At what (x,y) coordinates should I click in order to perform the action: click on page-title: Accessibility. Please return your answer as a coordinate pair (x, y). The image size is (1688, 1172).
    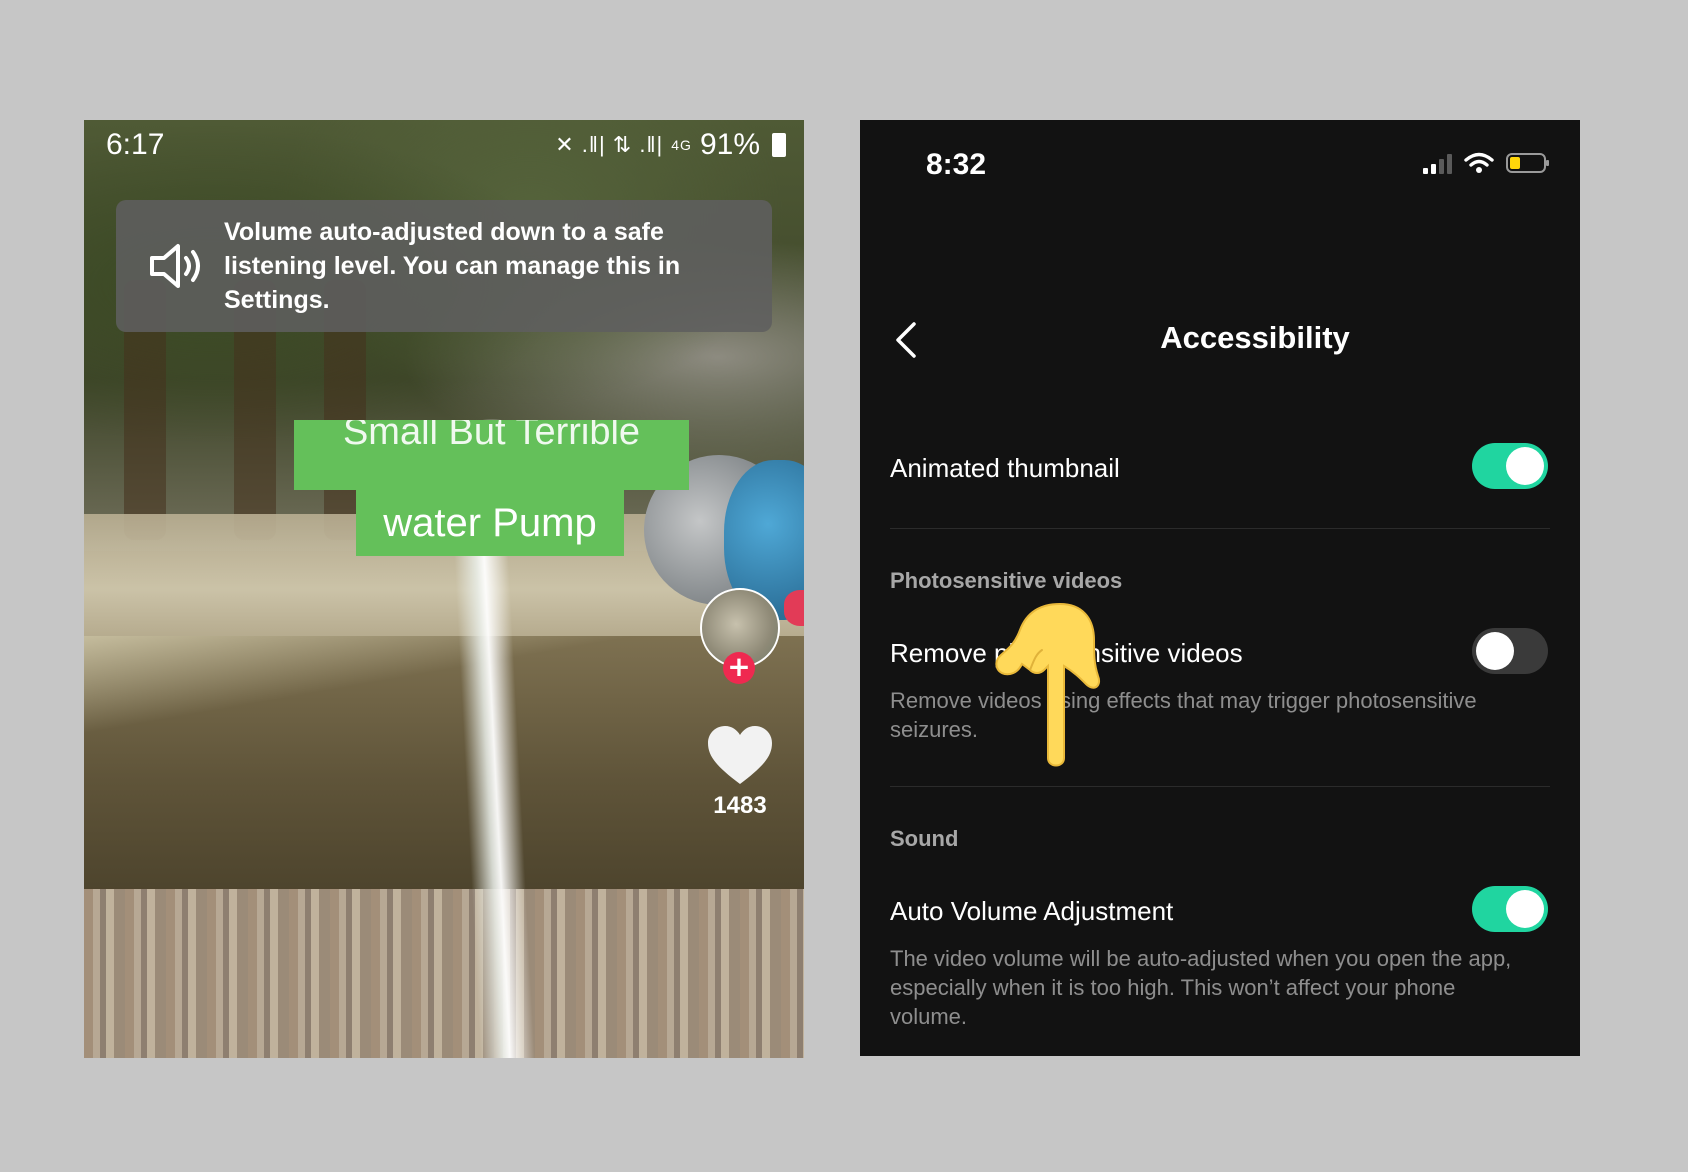
    Looking at the image, I should click on (1255, 337).